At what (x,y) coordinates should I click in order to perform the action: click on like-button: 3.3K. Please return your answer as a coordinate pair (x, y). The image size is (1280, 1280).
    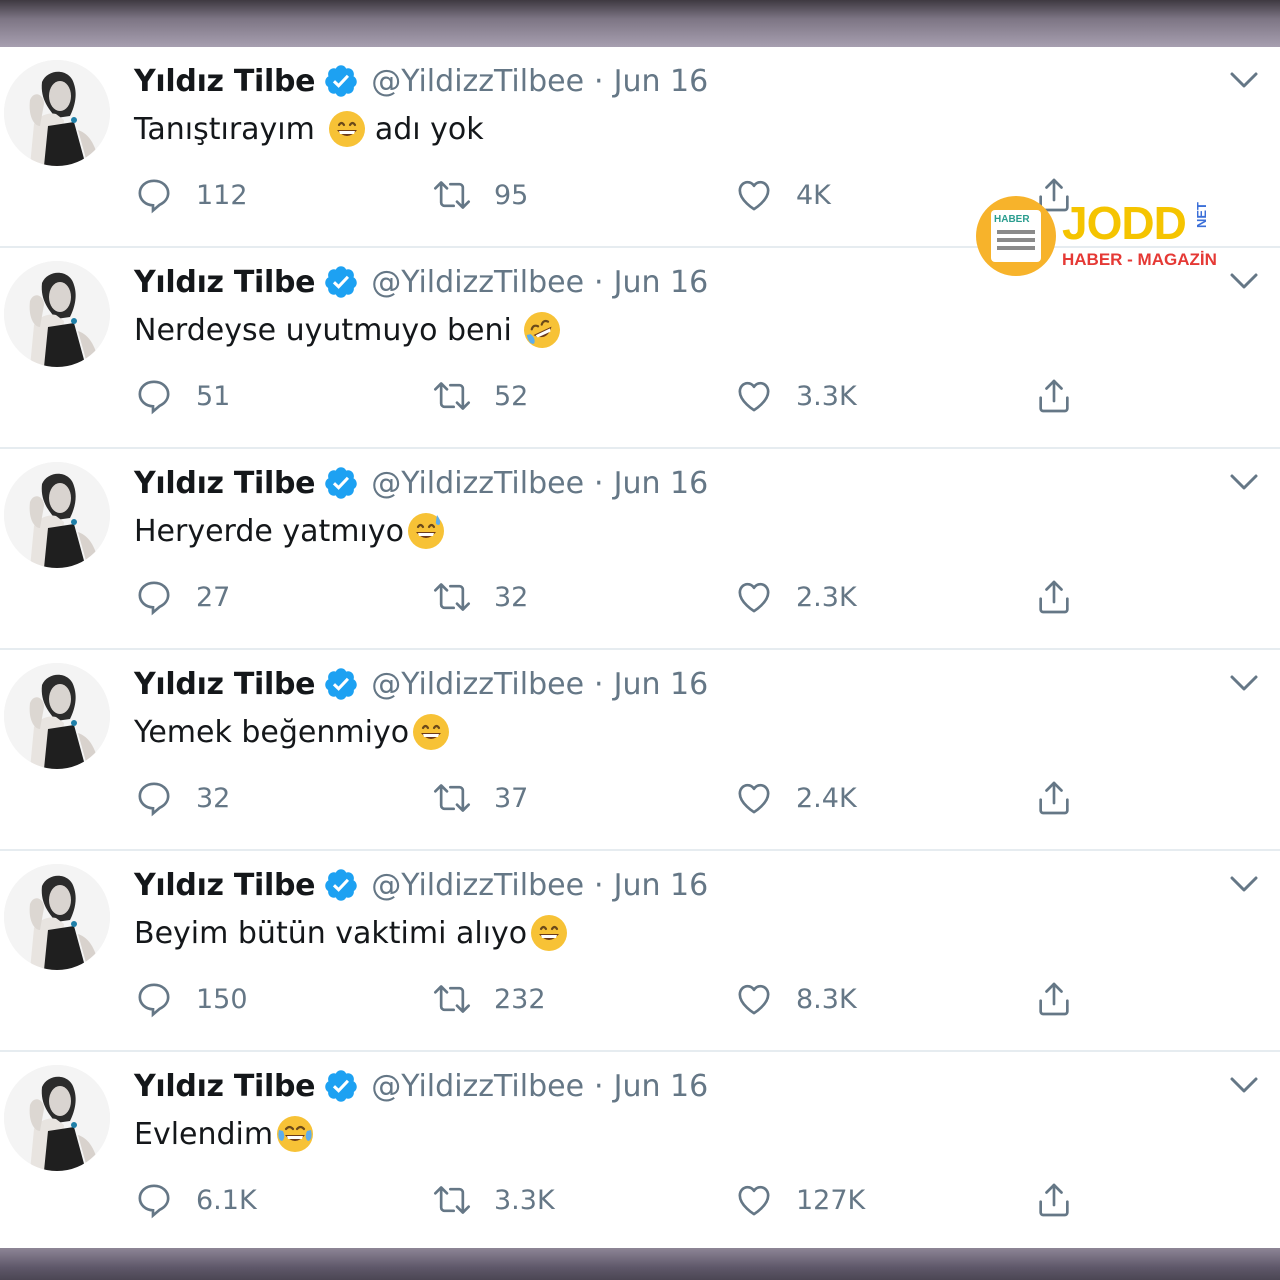
    Looking at the image, I should click on (795, 396).